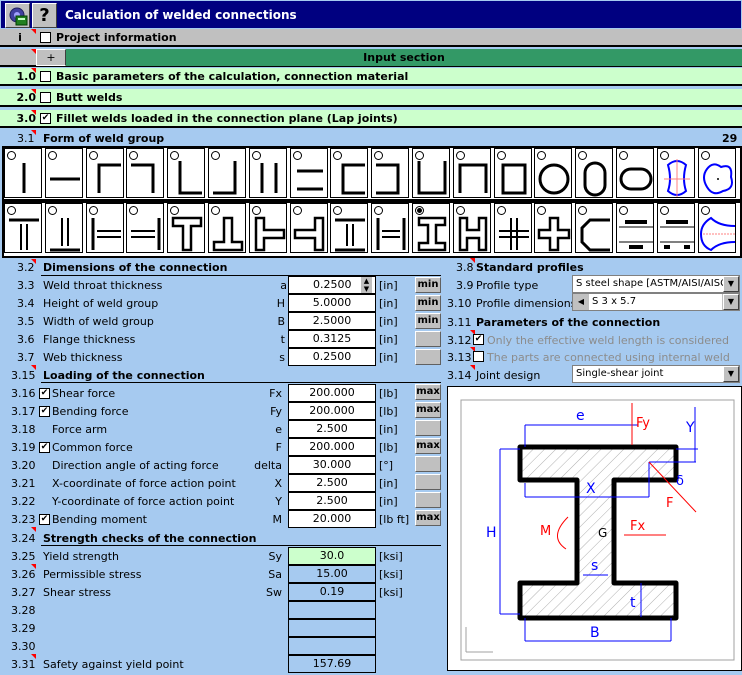 Image resolution: width=742 pixels, height=675 pixels. What do you see at coordinates (332, 465) in the screenshot?
I see `load-input: 30.000` at bounding box center [332, 465].